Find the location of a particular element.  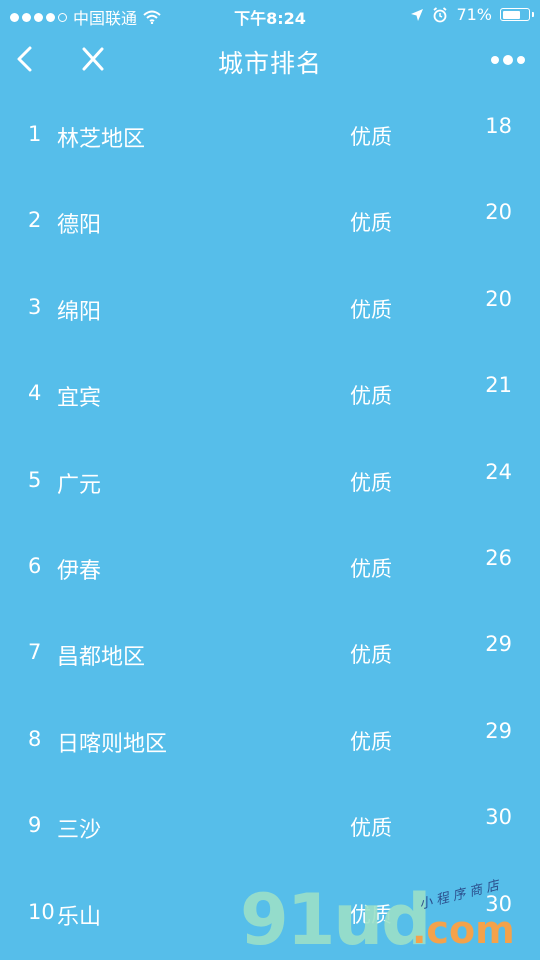

rank-number: 2 is located at coordinates (35, 220).